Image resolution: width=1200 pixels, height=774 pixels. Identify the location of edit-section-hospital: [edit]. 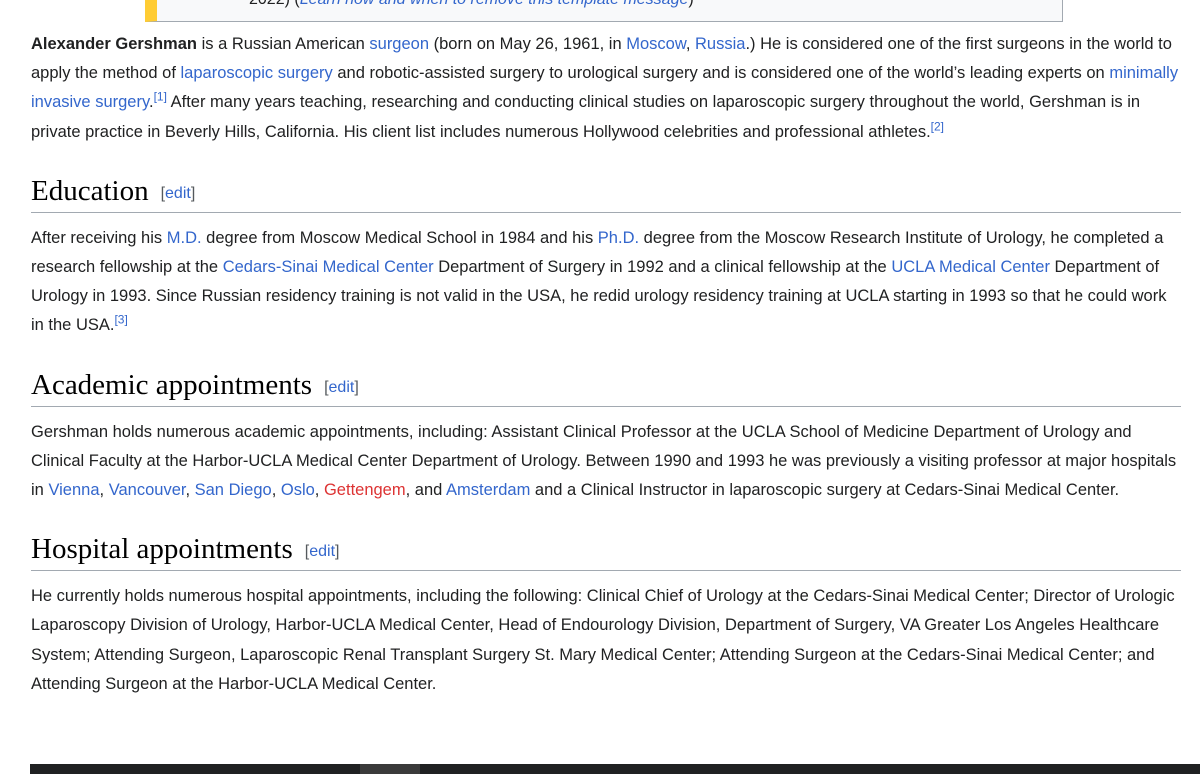
(322, 552).